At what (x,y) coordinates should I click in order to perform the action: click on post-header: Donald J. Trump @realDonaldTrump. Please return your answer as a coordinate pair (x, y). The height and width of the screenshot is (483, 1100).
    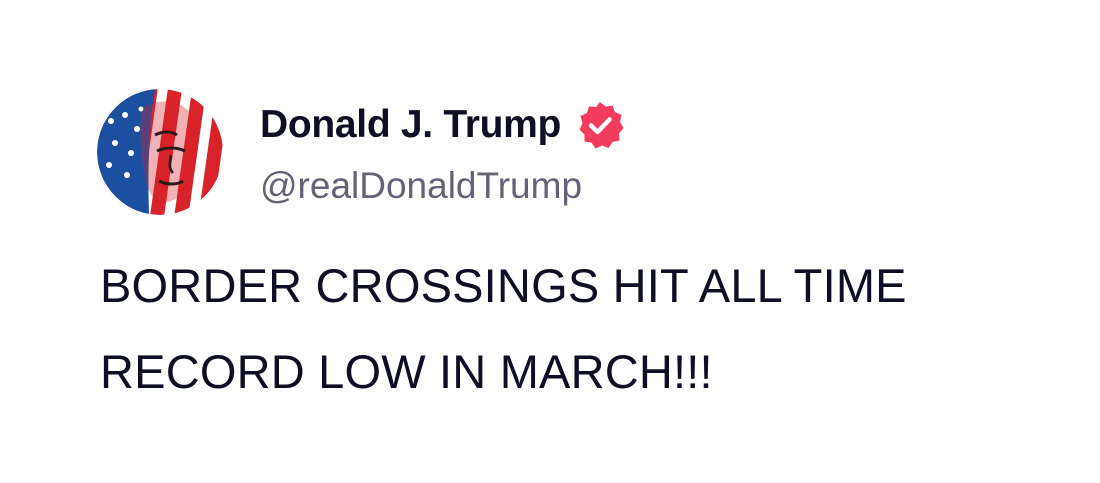
    Looking at the image, I should click on (361, 152).